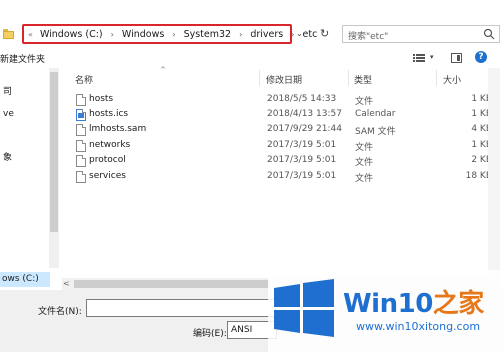 The width and height of the screenshot is (504, 352). I want to click on file-name: protocol, so click(107, 160).